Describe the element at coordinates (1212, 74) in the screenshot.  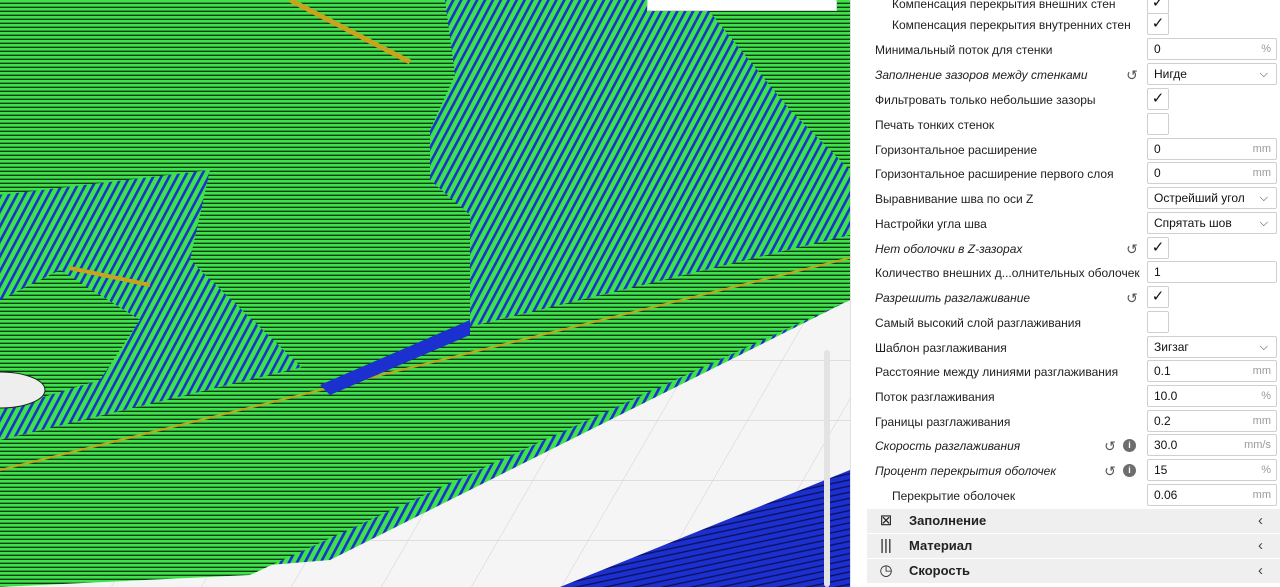
I see `setting-dropdown: Нигде ⌵` at that location.